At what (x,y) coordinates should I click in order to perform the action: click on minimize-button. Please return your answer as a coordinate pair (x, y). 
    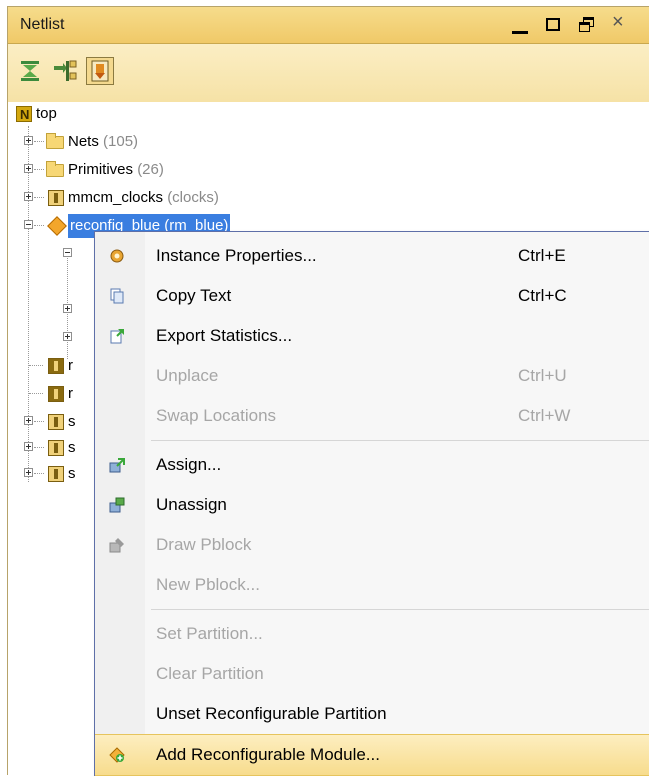
    Looking at the image, I should click on (522, 24).